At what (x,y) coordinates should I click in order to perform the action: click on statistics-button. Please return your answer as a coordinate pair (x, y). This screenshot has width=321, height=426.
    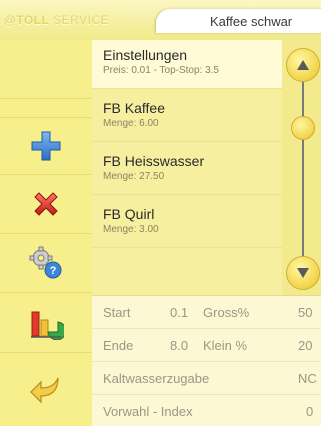
    Looking at the image, I should click on (46, 323).